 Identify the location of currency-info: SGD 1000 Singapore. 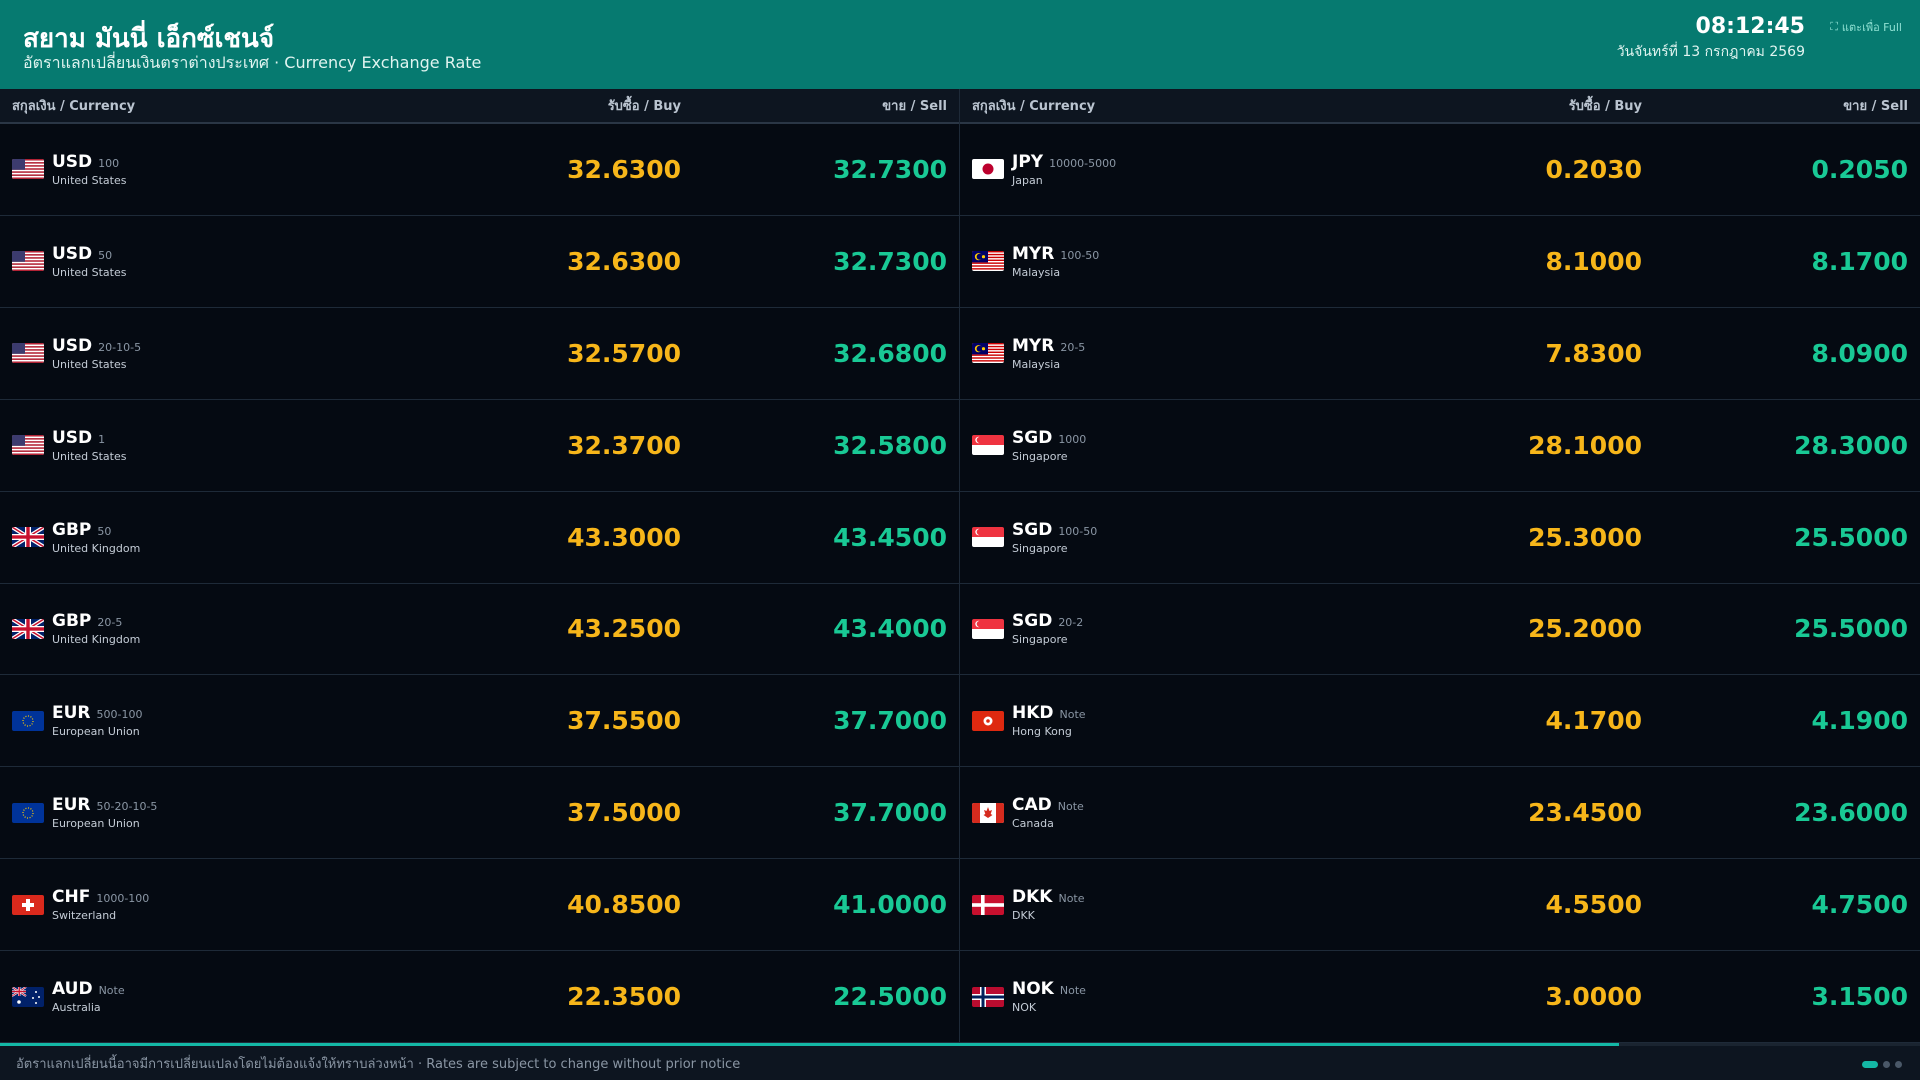
(1049, 445).